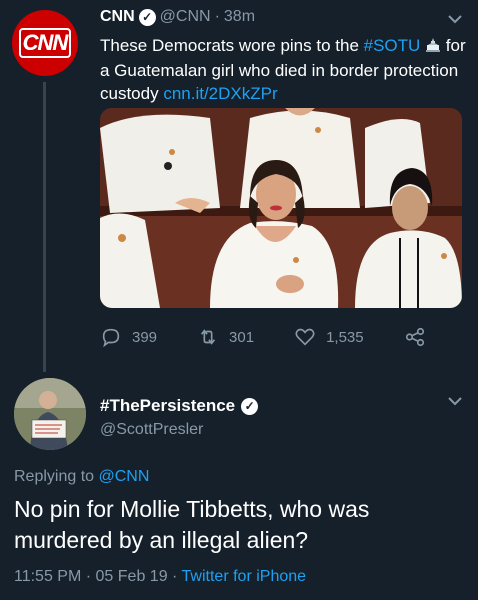 This screenshot has width=478, height=600. Describe the element at coordinates (56, 476) in the screenshot. I see `replying-prefix: Replying to` at that location.